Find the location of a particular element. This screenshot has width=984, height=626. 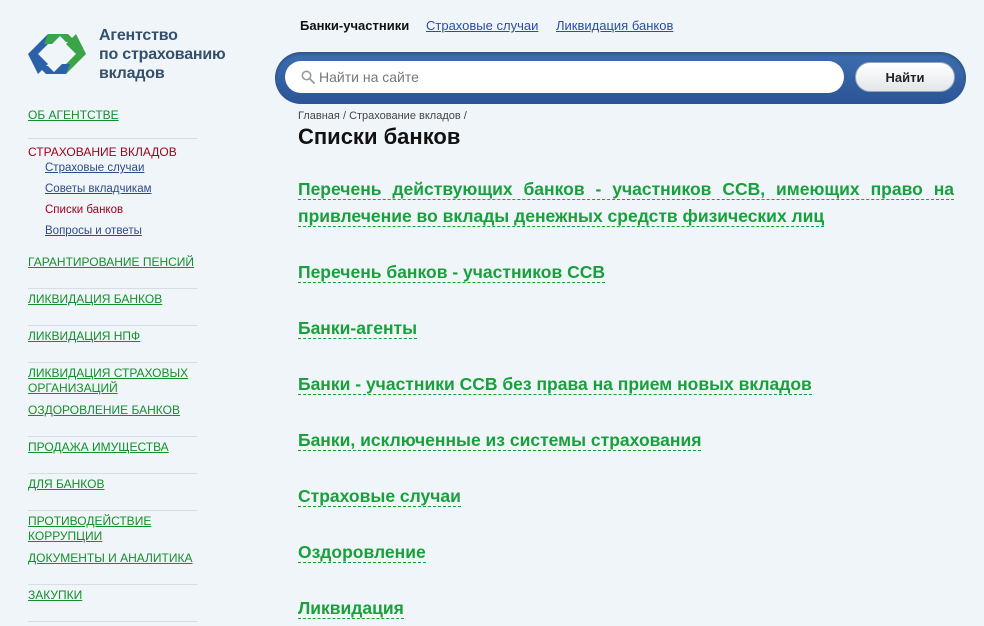

list-item-label: Оздоровление is located at coordinates (362, 552).